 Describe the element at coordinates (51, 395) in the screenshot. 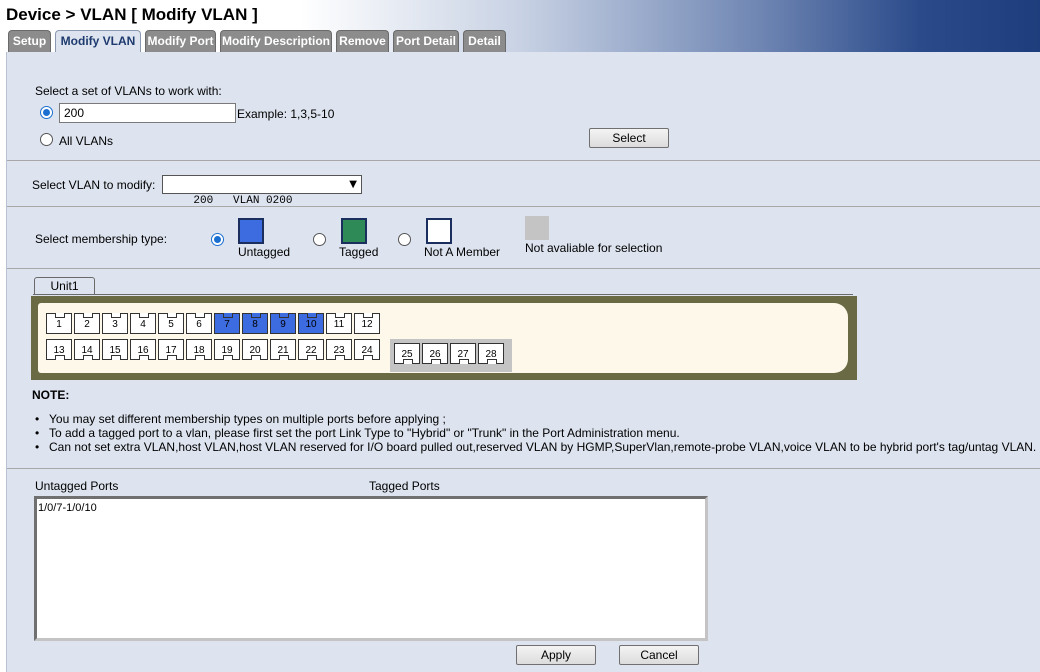

I see `note-heading: NOTE:` at that location.